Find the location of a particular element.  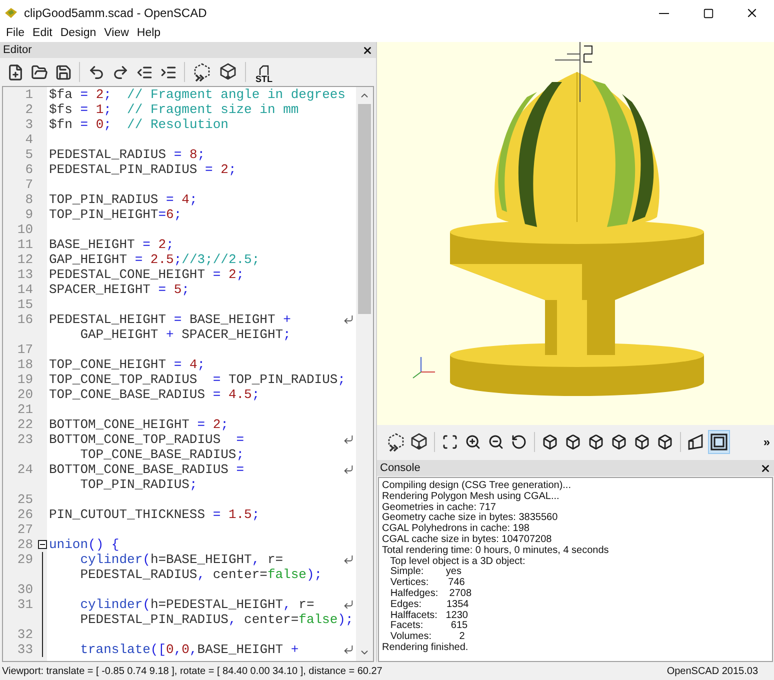

preview-icon is located at coordinates (202, 72).